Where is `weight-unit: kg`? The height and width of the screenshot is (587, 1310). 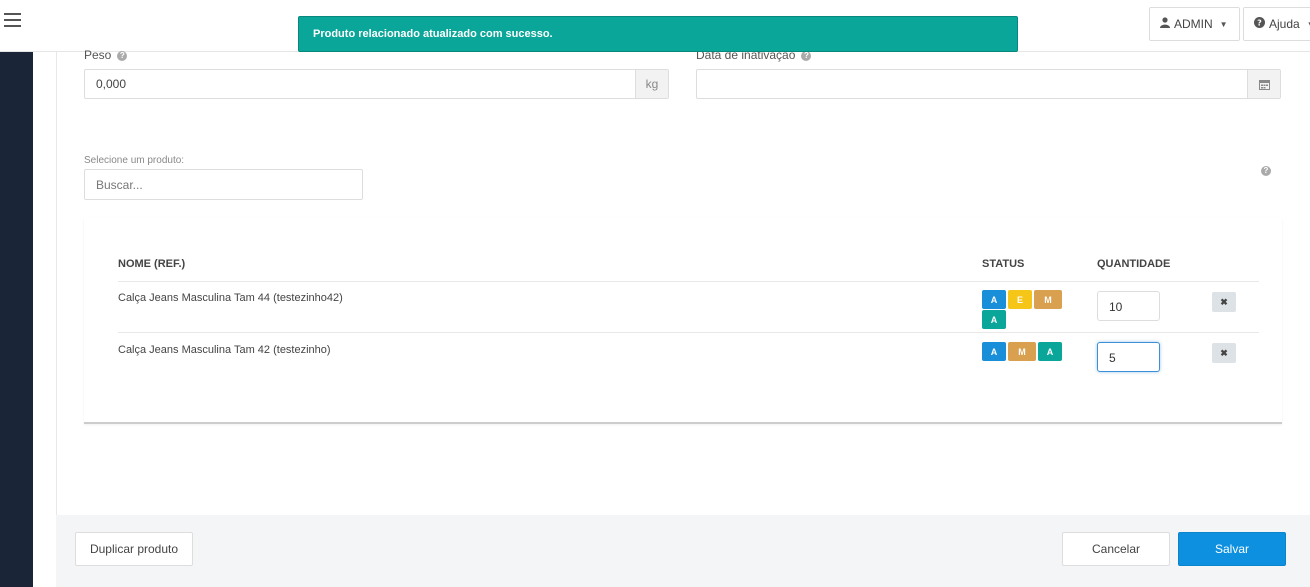 weight-unit: kg is located at coordinates (651, 84).